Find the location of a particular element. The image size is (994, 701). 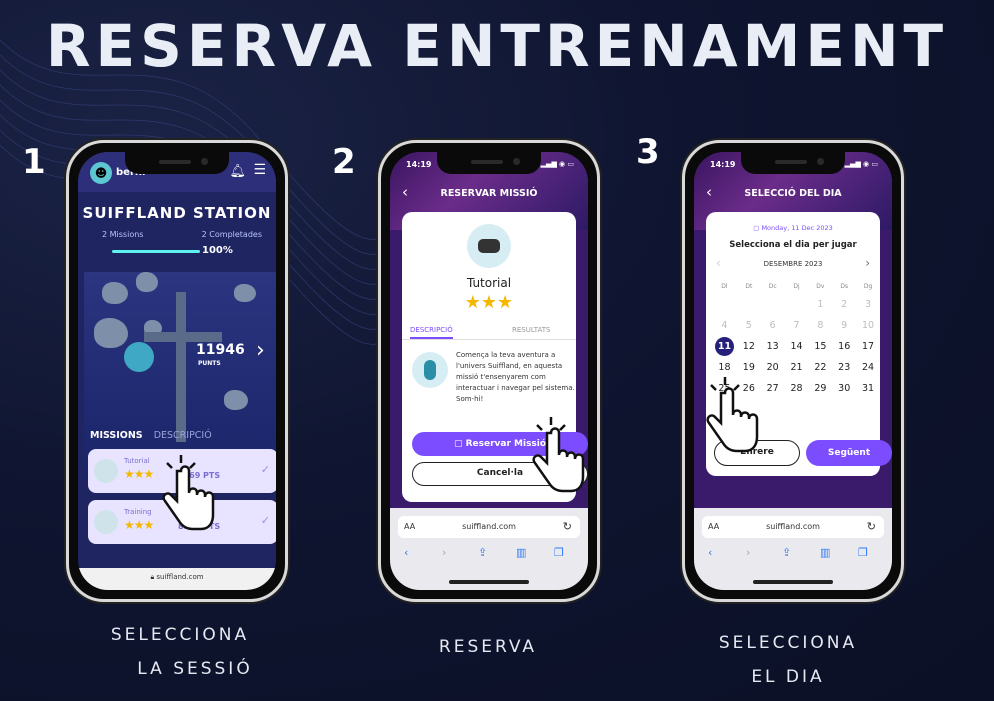

calendar-day: 7 is located at coordinates (797, 325).